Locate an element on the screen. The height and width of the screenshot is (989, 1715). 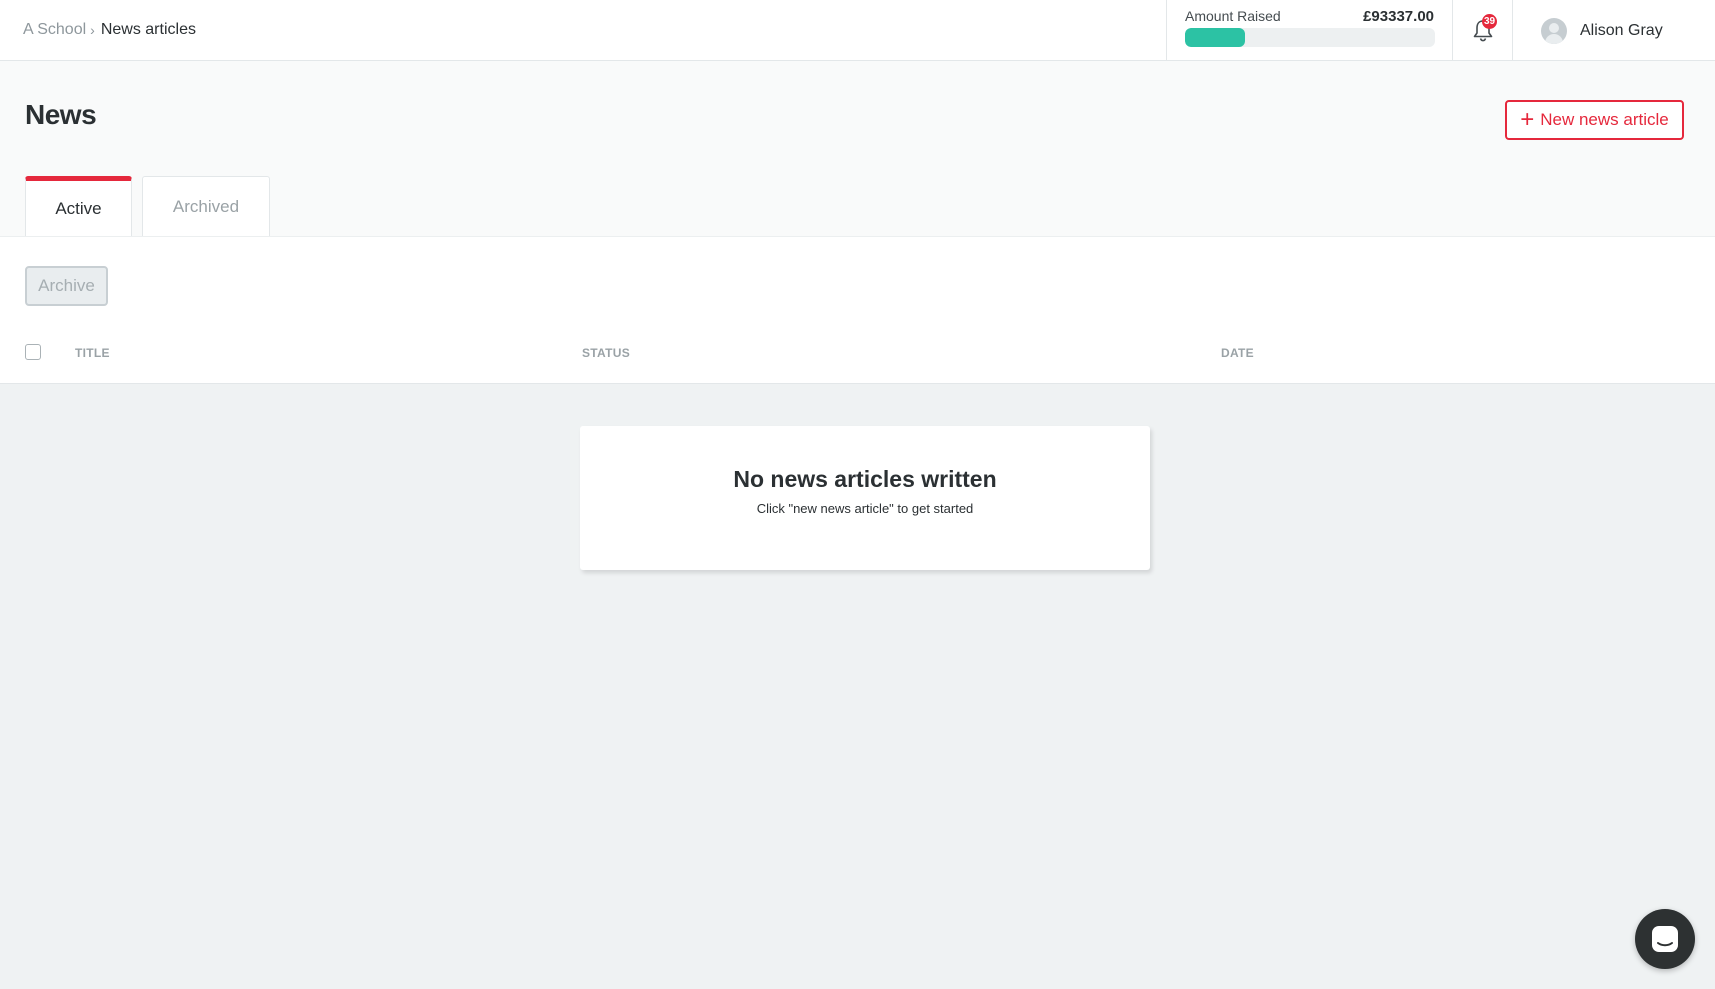
page-title: News is located at coordinates (61, 114).